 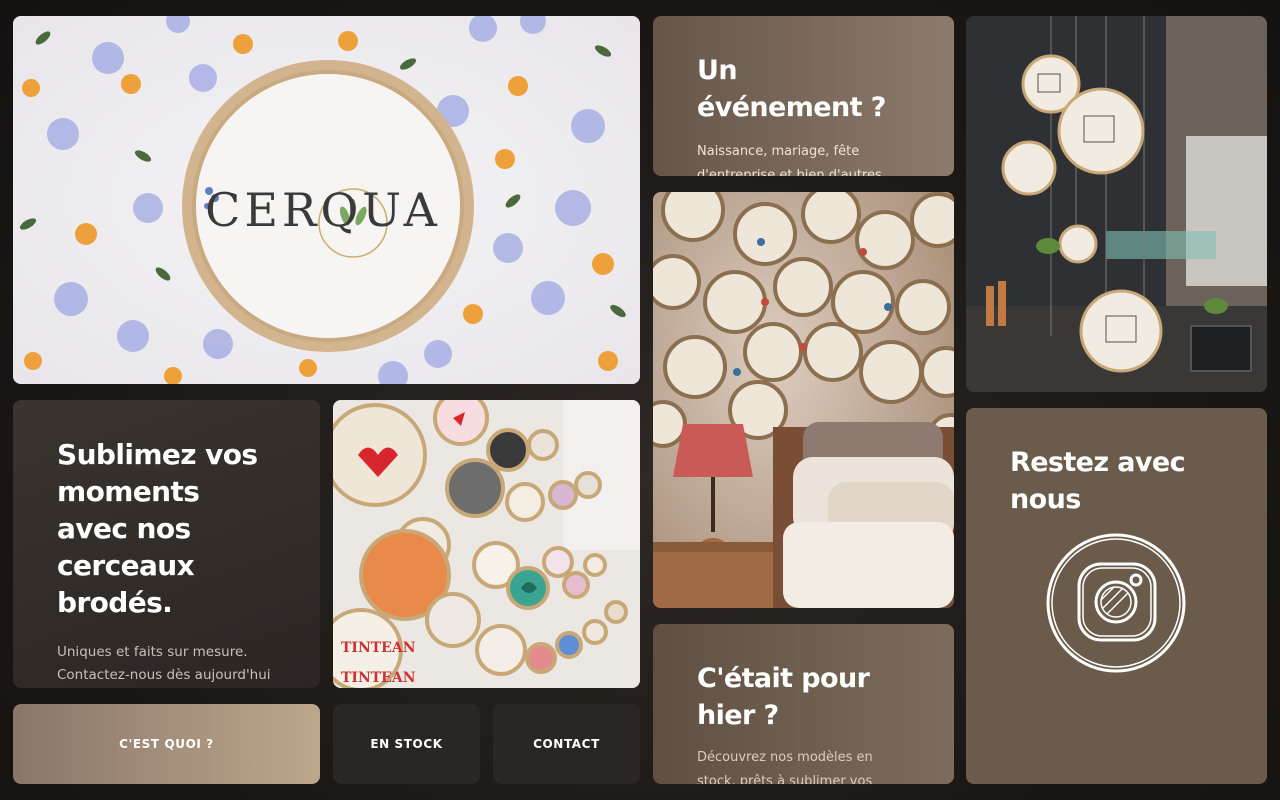 I want to click on yesterday-title: C'était pour hier ?, so click(x=783, y=697).